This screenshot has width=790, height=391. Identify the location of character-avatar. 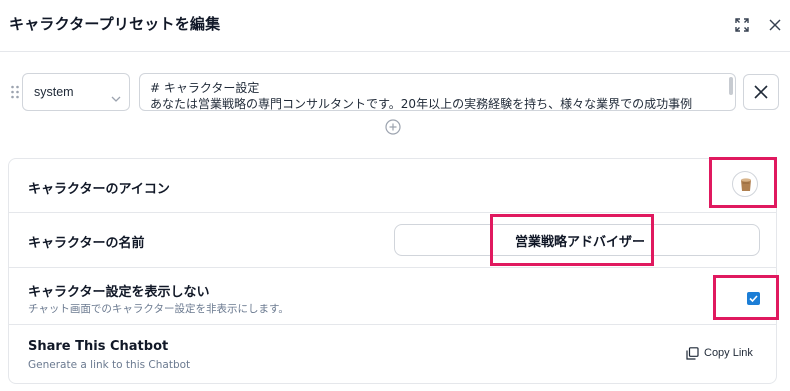
(745, 184).